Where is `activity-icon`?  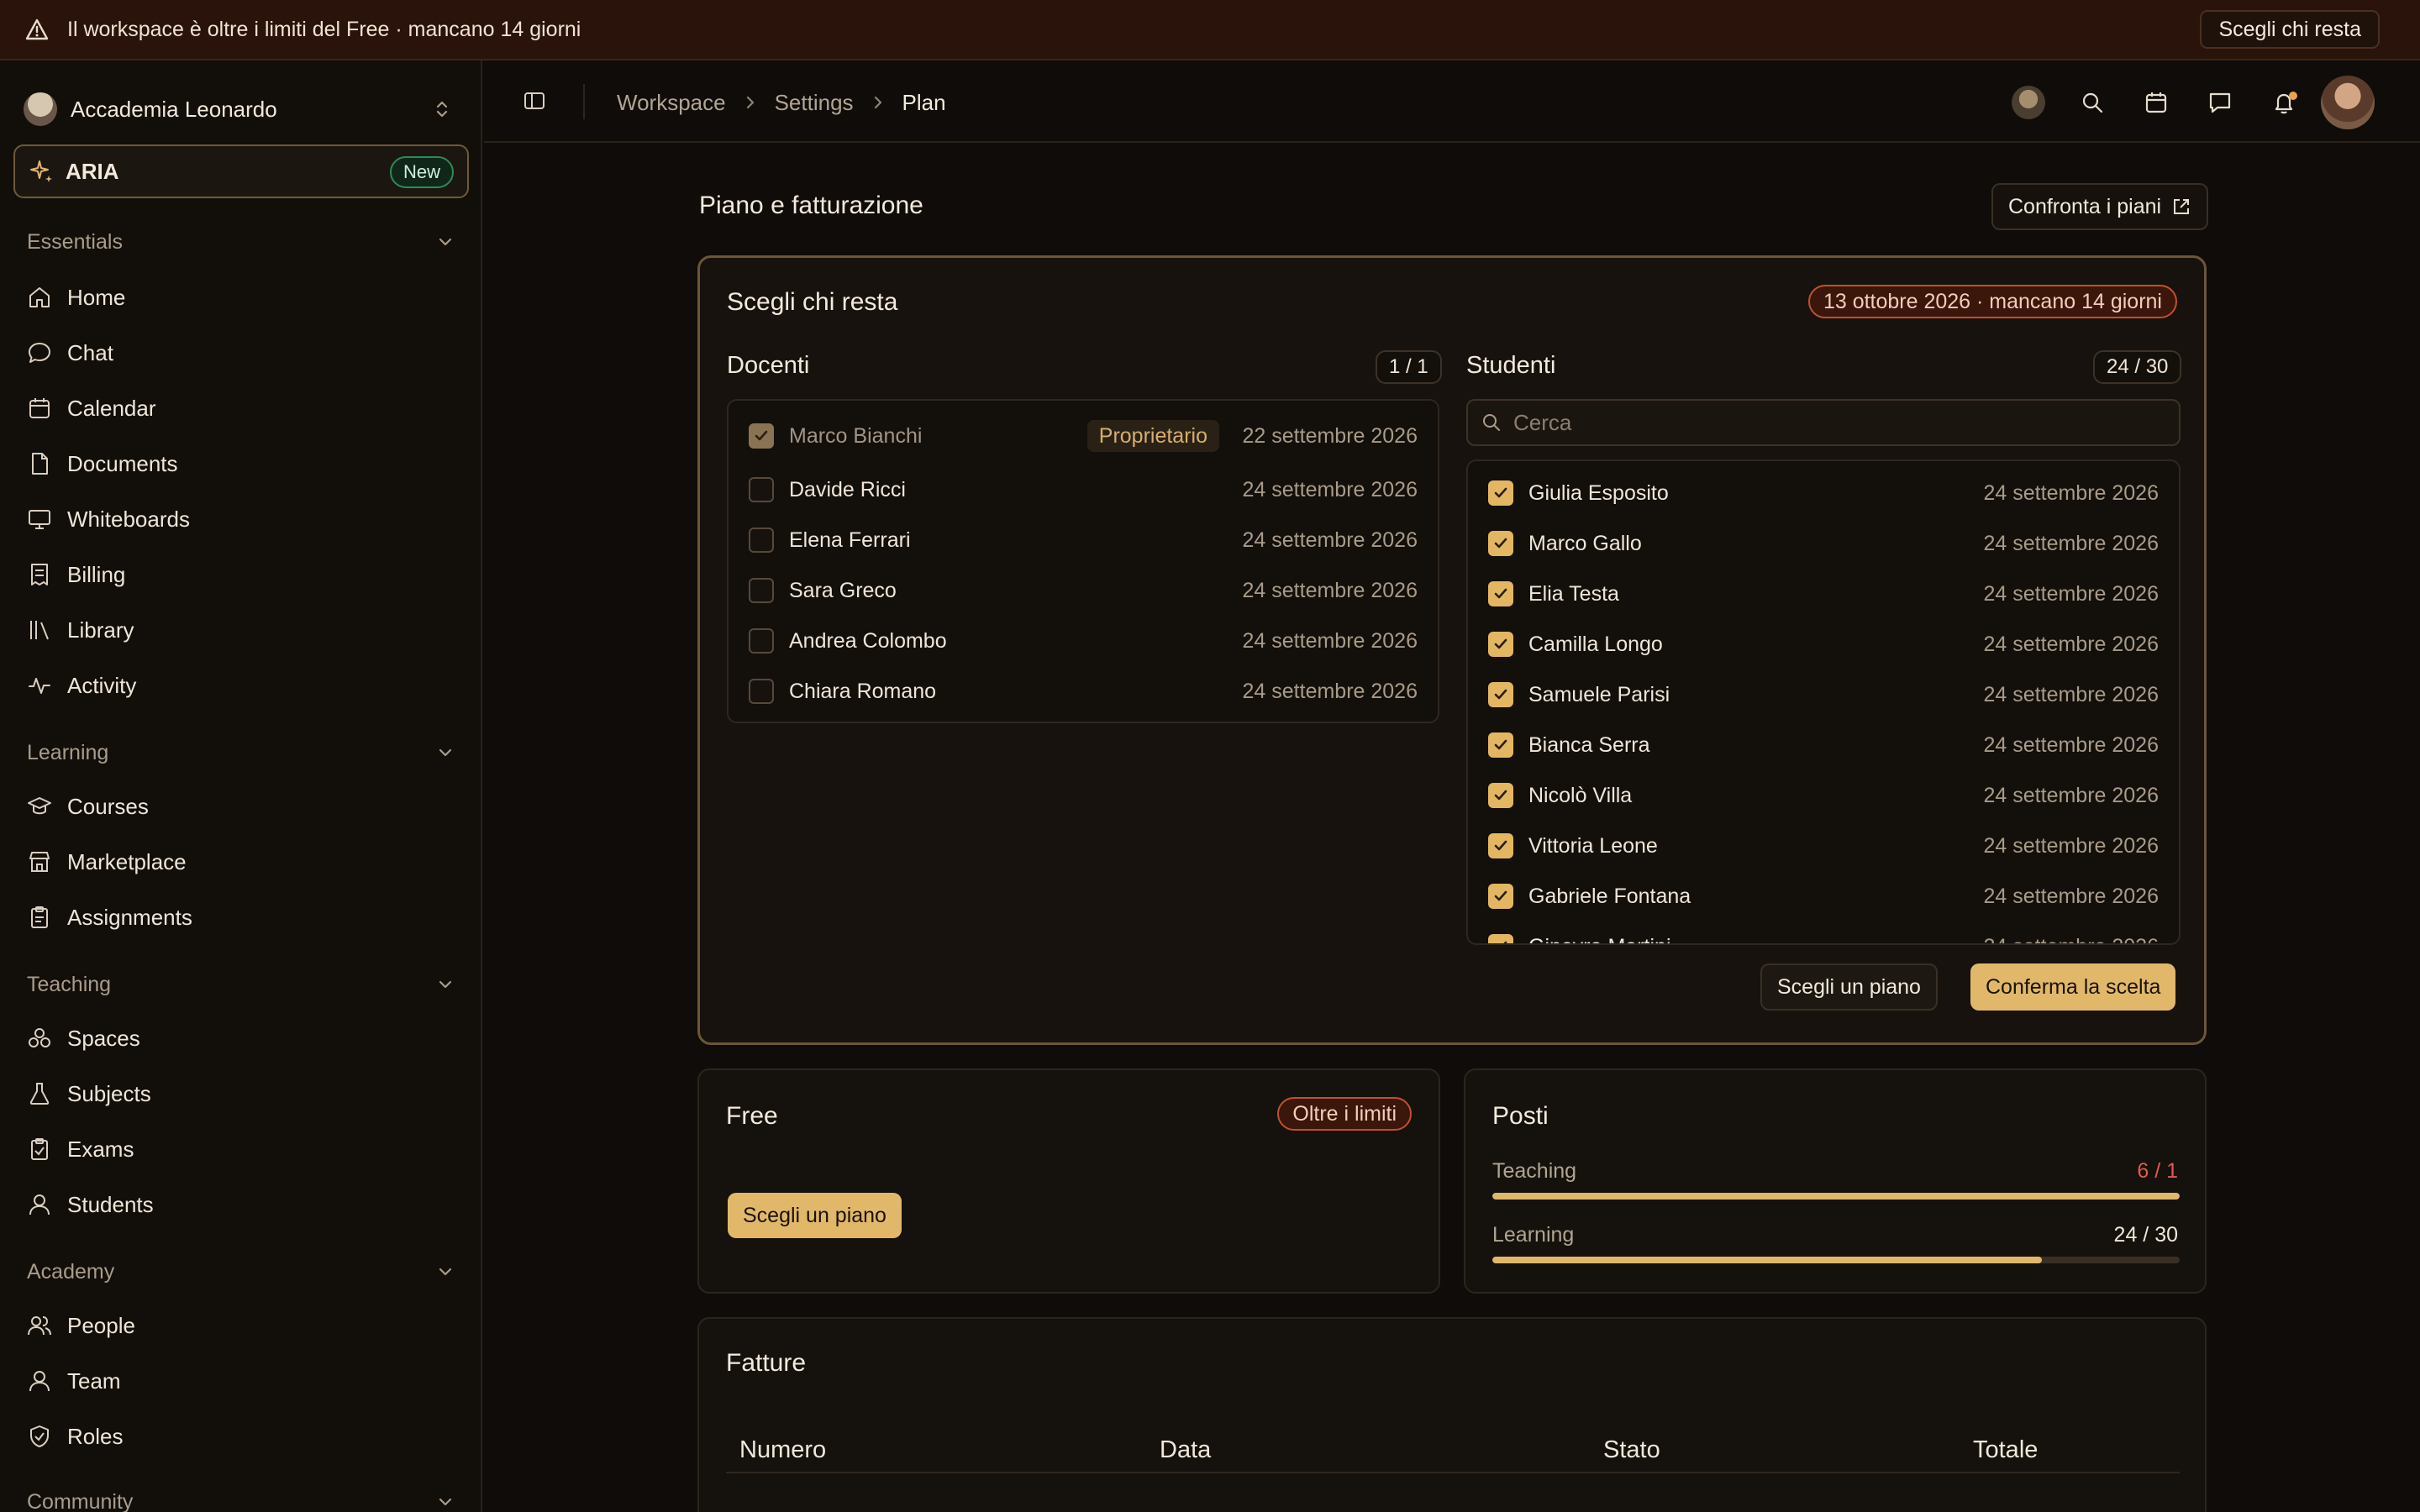 activity-icon is located at coordinates (39, 685).